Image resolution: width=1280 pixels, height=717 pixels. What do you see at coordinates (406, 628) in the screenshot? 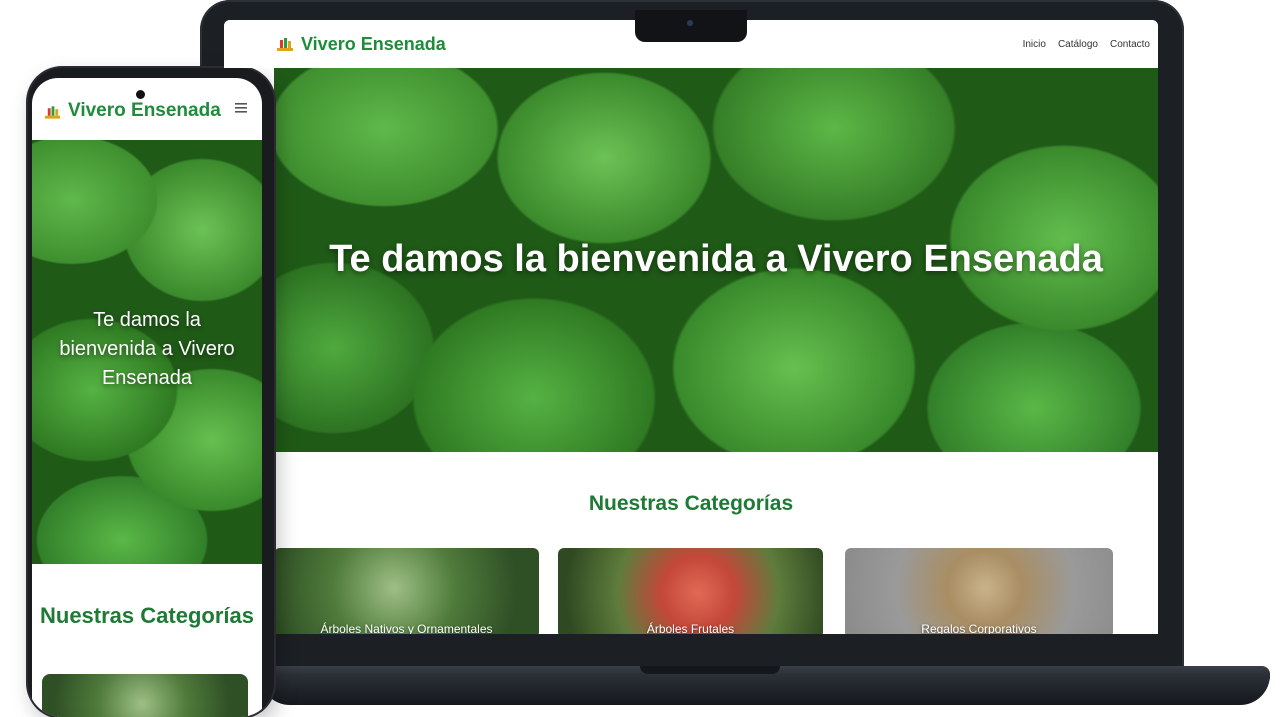
I see `category-label: Árboles Nativos y Ornamentales` at bounding box center [406, 628].